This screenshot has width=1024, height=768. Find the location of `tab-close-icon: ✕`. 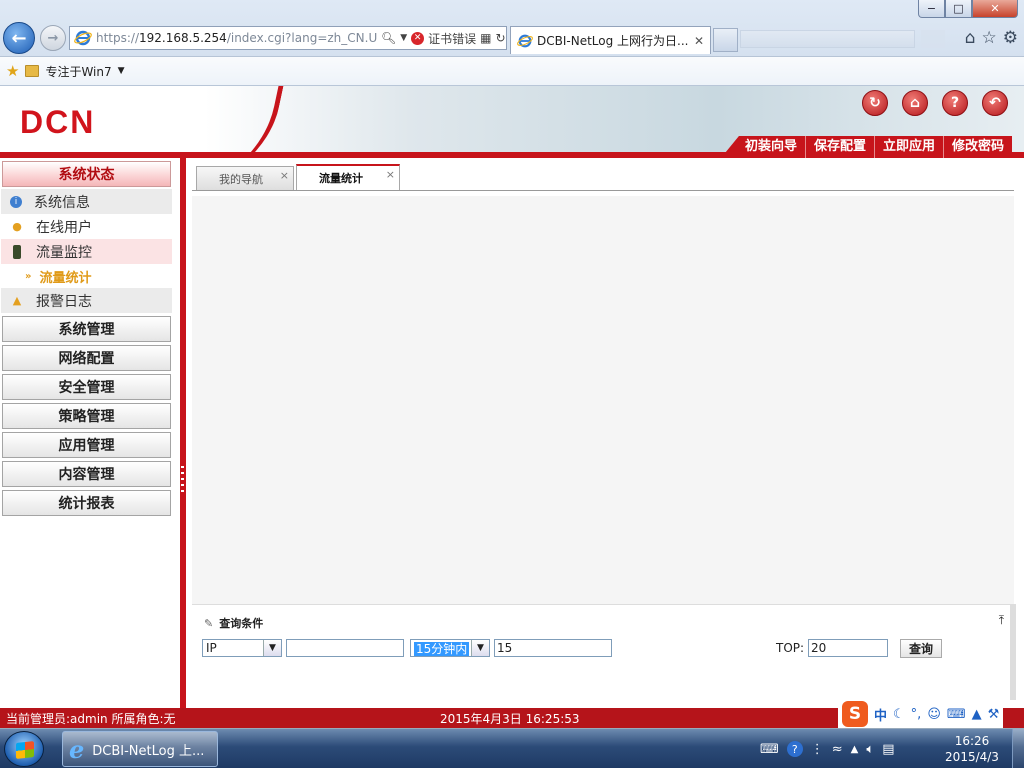

tab-close-icon: ✕ is located at coordinates (699, 41).